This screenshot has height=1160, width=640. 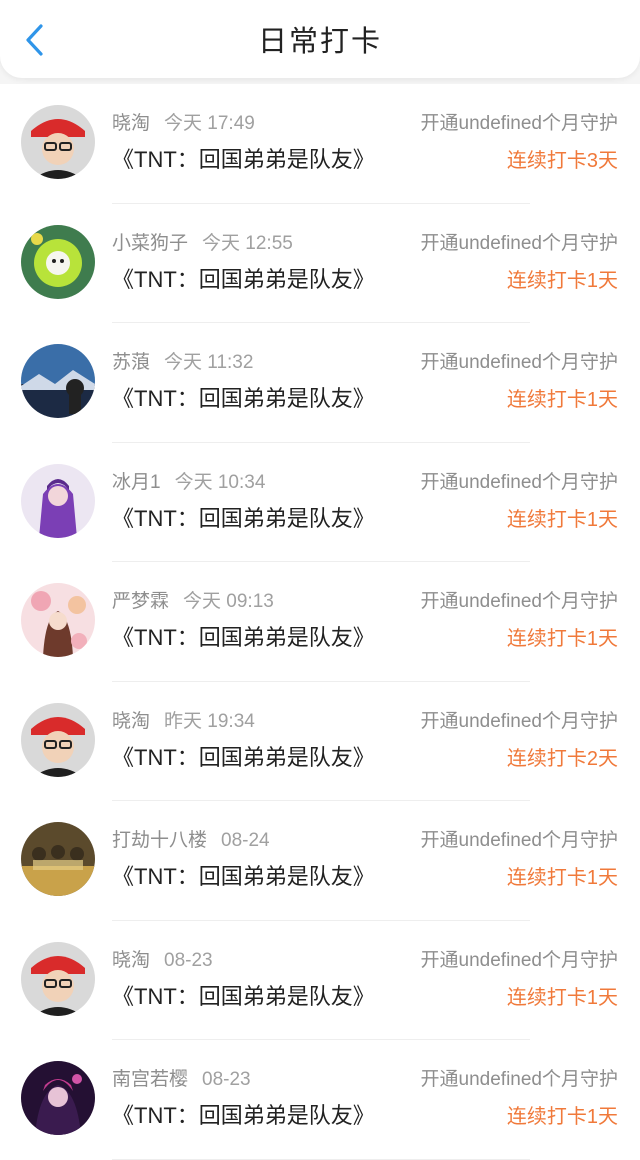 I want to click on page-title: 日常打卡, so click(x=319, y=42).